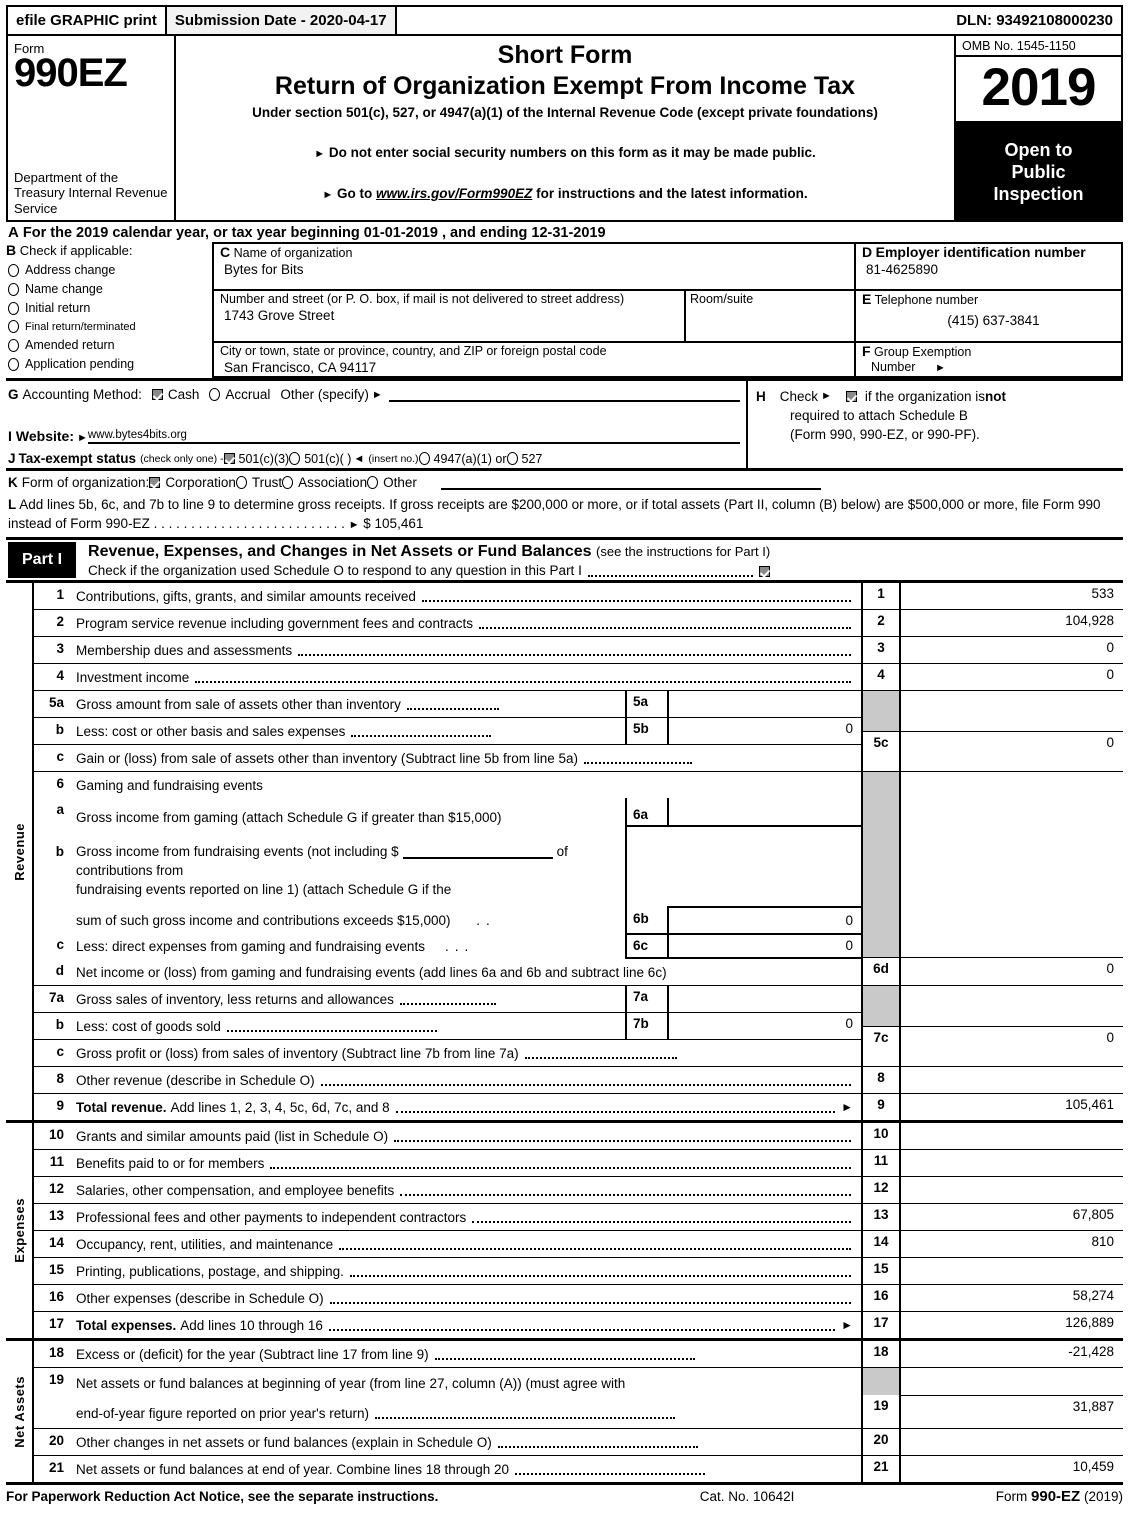 The height and width of the screenshot is (1532, 1129). I want to click on row-value: 10,459, so click(1012, 1469).